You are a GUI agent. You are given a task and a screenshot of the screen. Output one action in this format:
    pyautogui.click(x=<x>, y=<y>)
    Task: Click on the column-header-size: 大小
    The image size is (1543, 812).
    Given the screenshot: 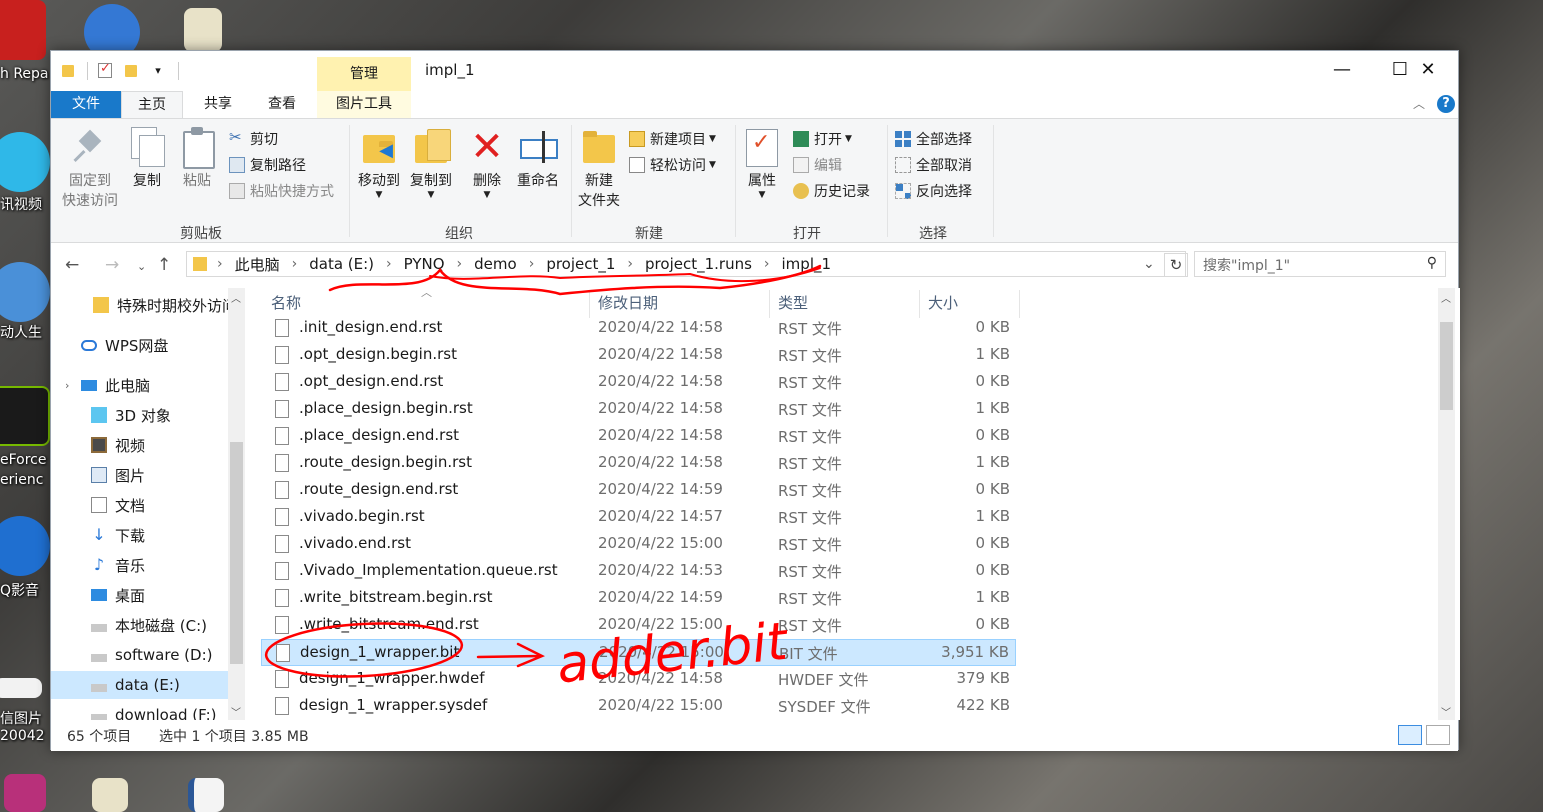 What is the action you would take?
    pyautogui.click(x=943, y=302)
    